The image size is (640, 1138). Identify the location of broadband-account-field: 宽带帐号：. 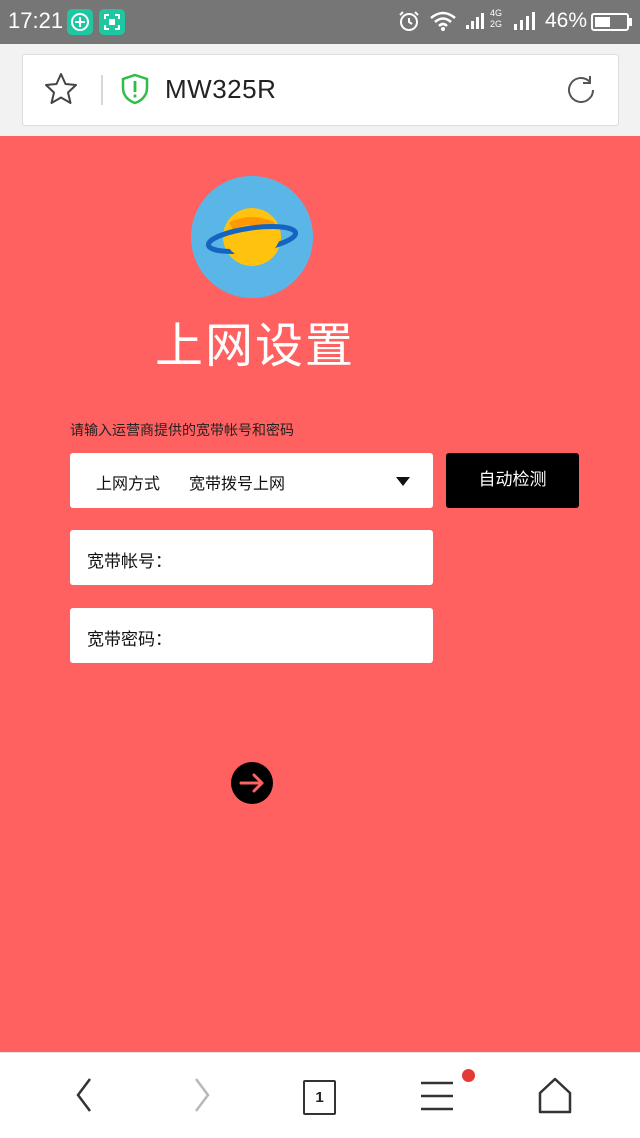
(251, 557).